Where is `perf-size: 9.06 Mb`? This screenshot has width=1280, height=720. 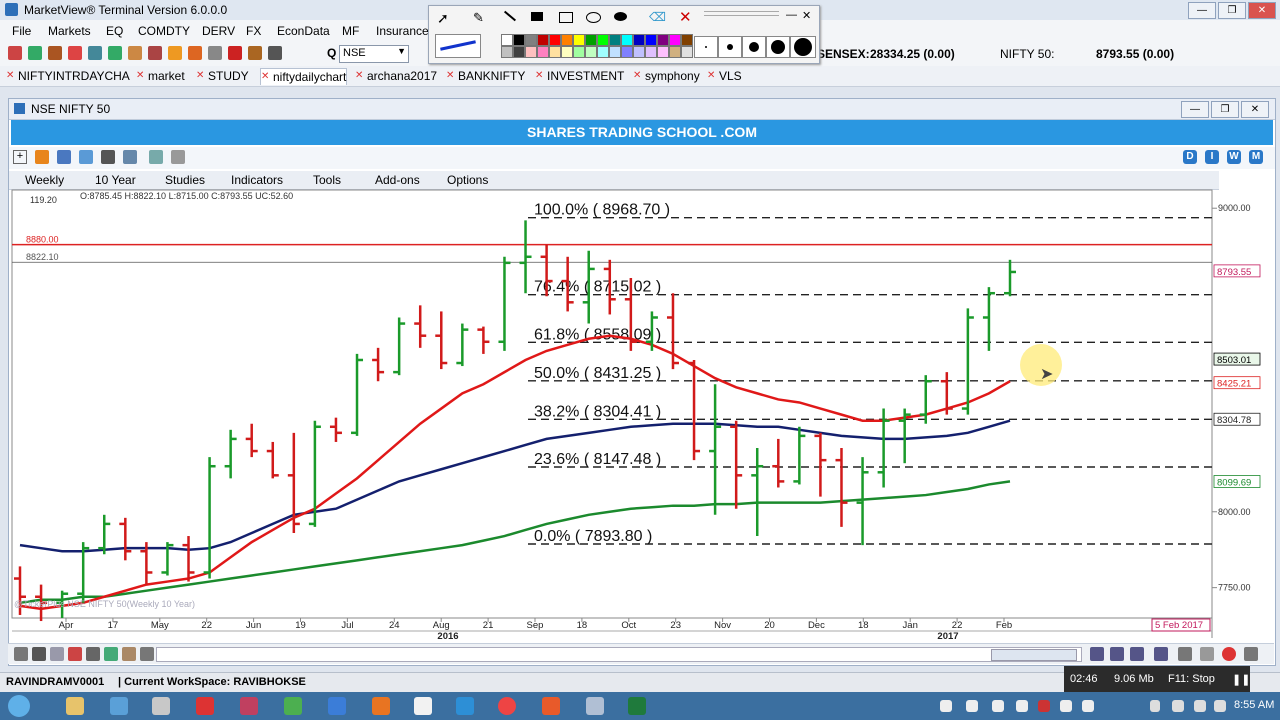 perf-size: 9.06 Mb is located at coordinates (1134, 679).